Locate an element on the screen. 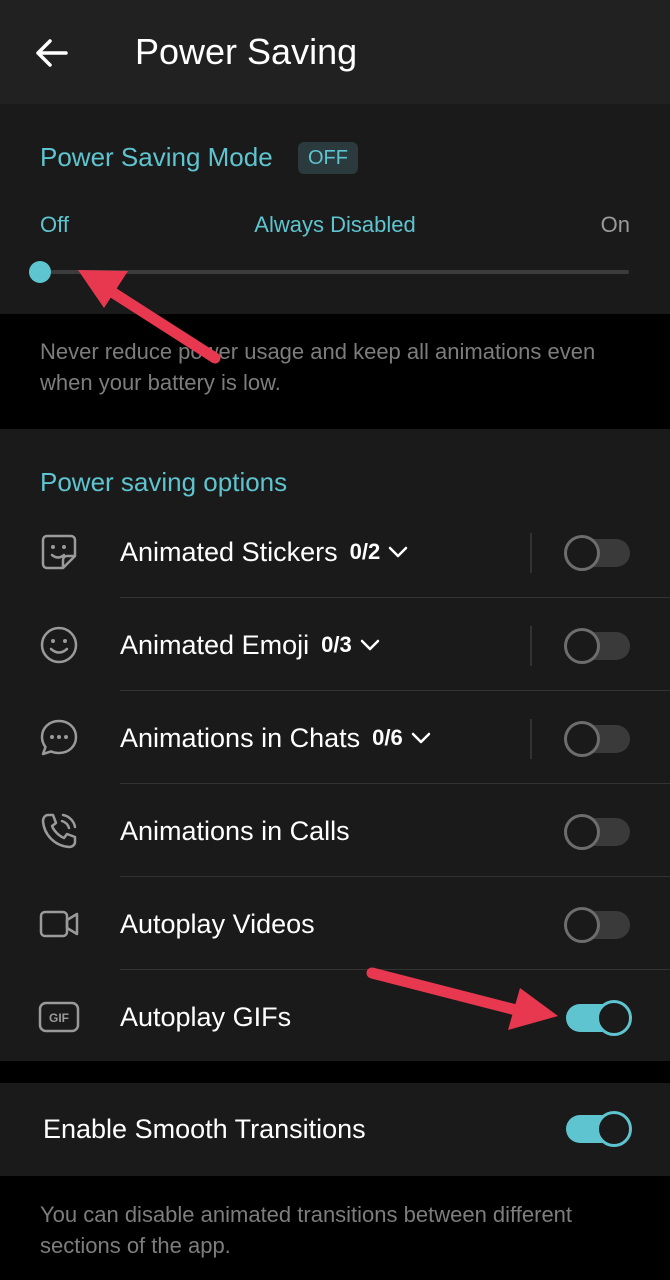 This screenshot has width=670, height=1280. chat-bubble-icon is located at coordinates (59, 738).